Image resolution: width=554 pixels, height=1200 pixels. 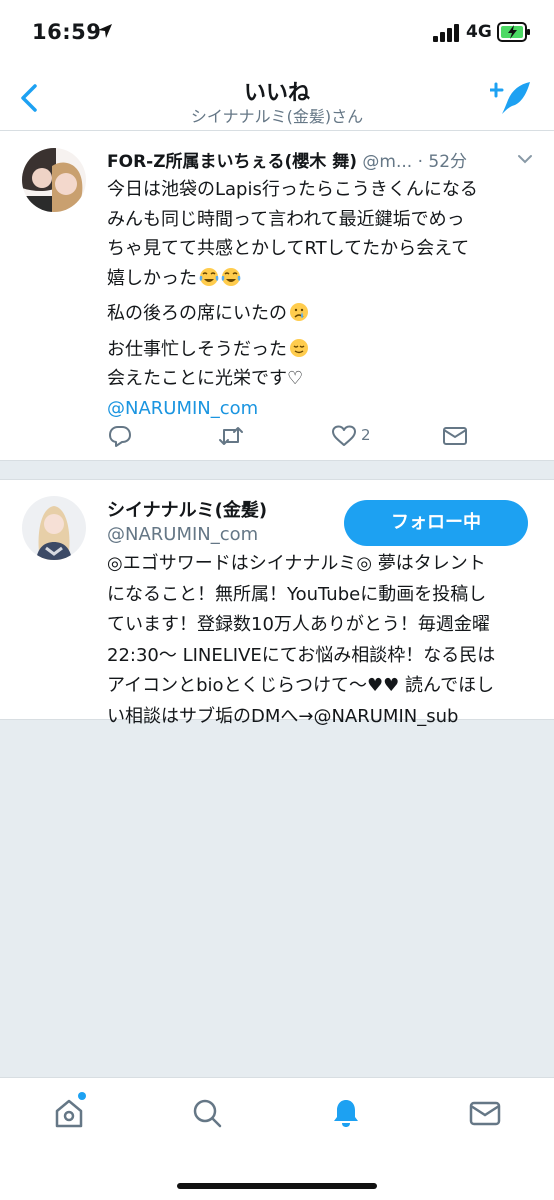 I want to click on bio-line: 22:30〜 LINELIVEにてお悩み相談枠！なる民は, so click(x=301, y=655).